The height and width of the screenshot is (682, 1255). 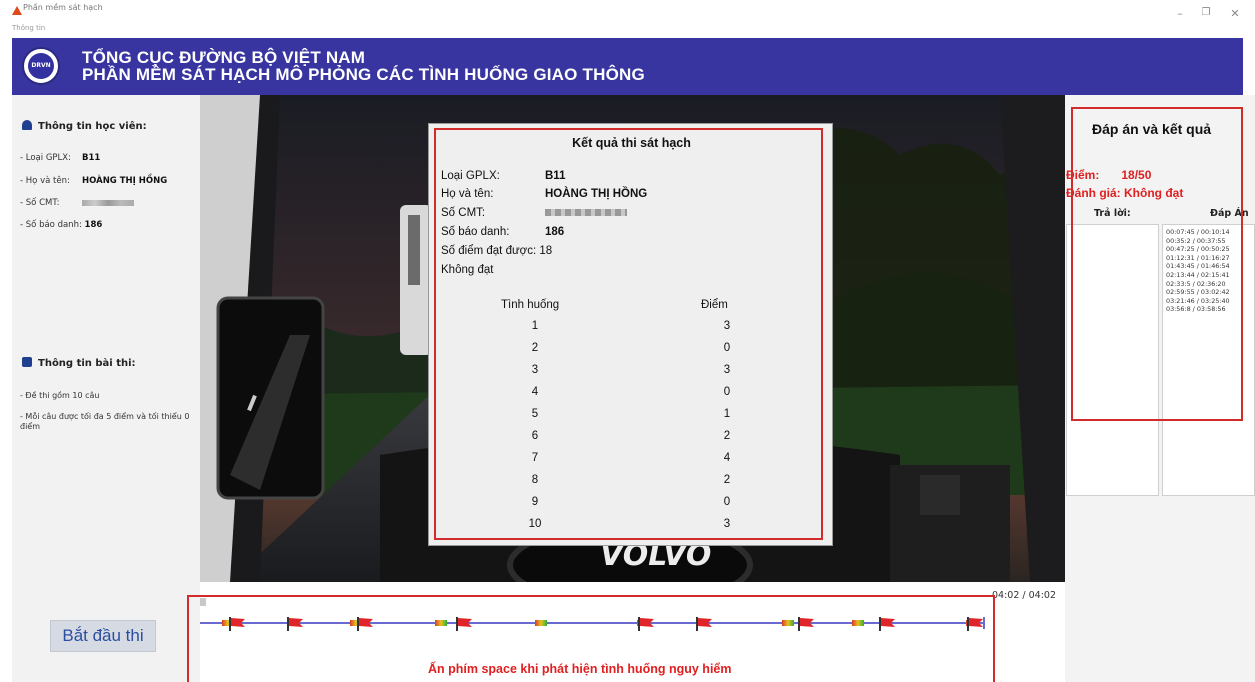 I want to click on student-info-heading: Thông tin học viên:, so click(x=84, y=126).